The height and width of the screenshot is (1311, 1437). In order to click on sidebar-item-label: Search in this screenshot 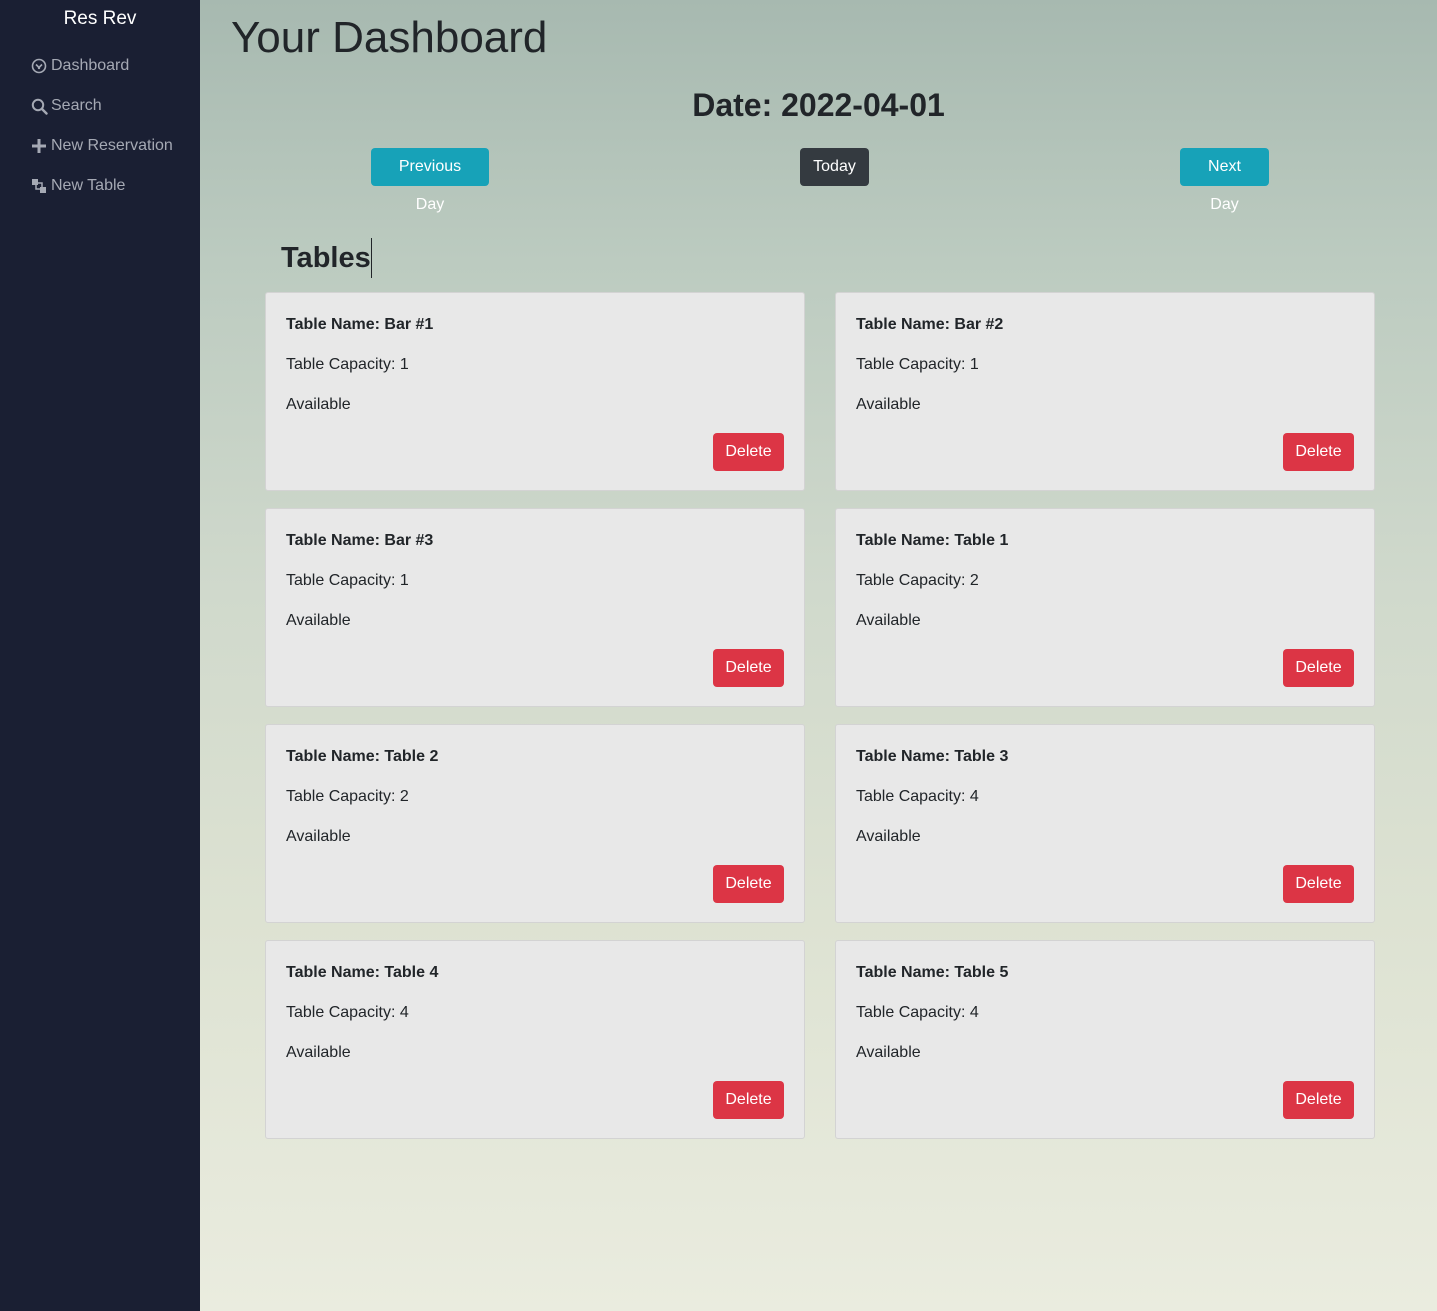, I will do `click(76, 105)`.